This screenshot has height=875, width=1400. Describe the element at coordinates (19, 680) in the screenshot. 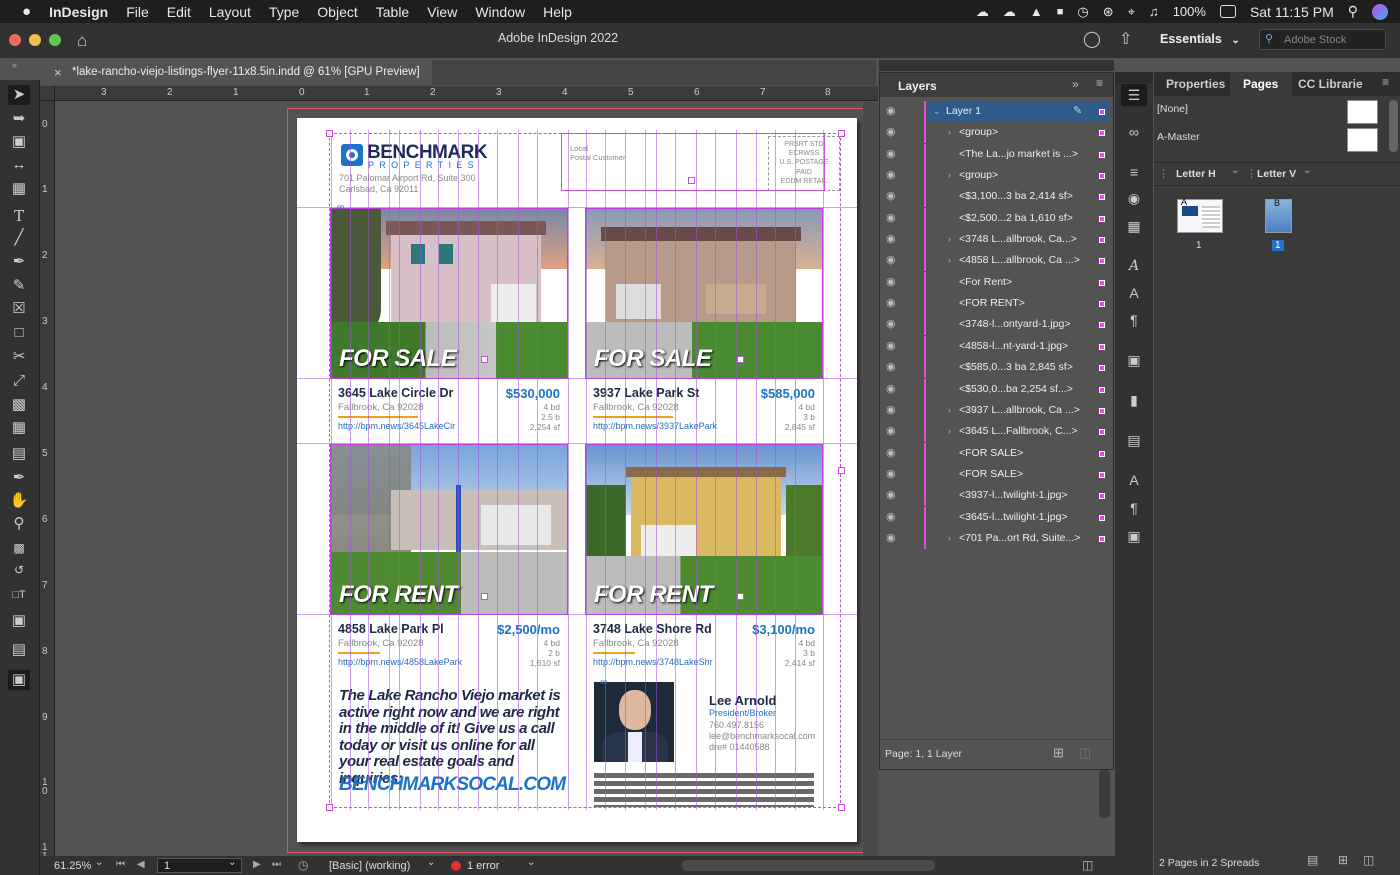

I see `preview-mode-icon: ▣` at that location.